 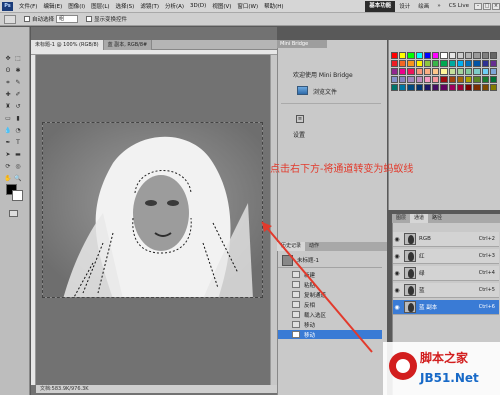 What do you see at coordinates (27, 19) in the screenshot?
I see `auto-select-checkbox` at bounding box center [27, 19].